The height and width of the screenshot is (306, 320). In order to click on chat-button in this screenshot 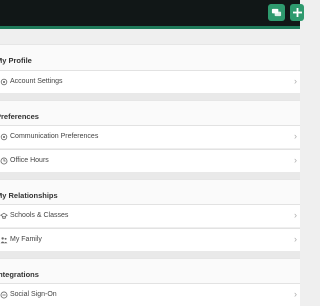, I will do `click(276, 12)`.